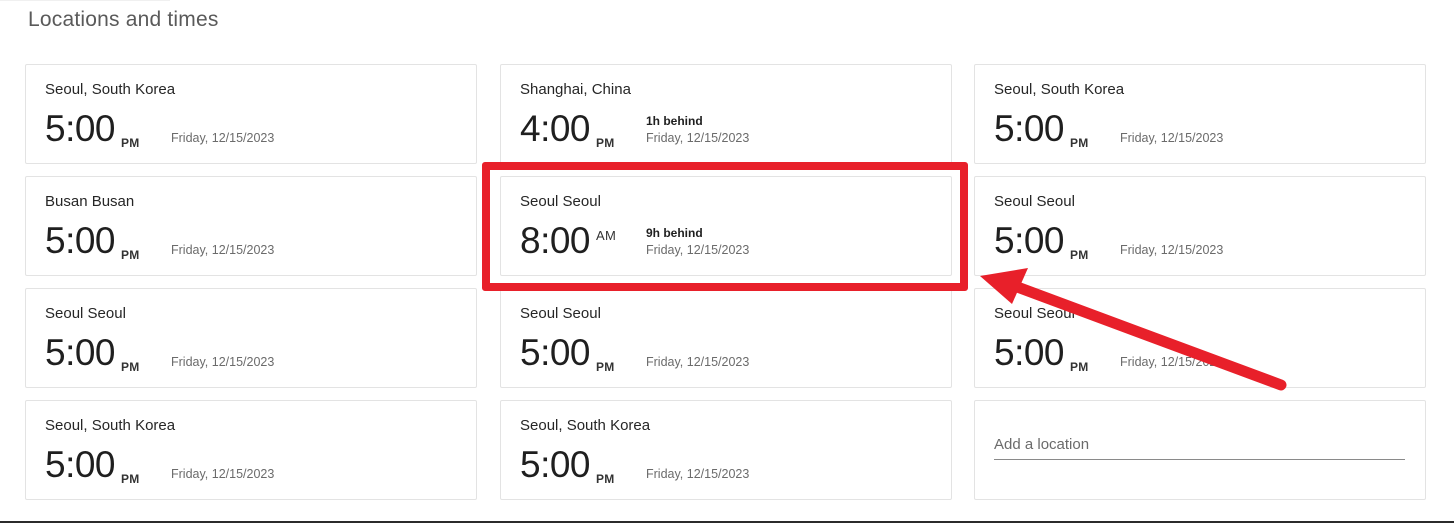 This screenshot has width=1454, height=527. What do you see at coordinates (555, 128) in the screenshot?
I see `location-time: 4:00` at bounding box center [555, 128].